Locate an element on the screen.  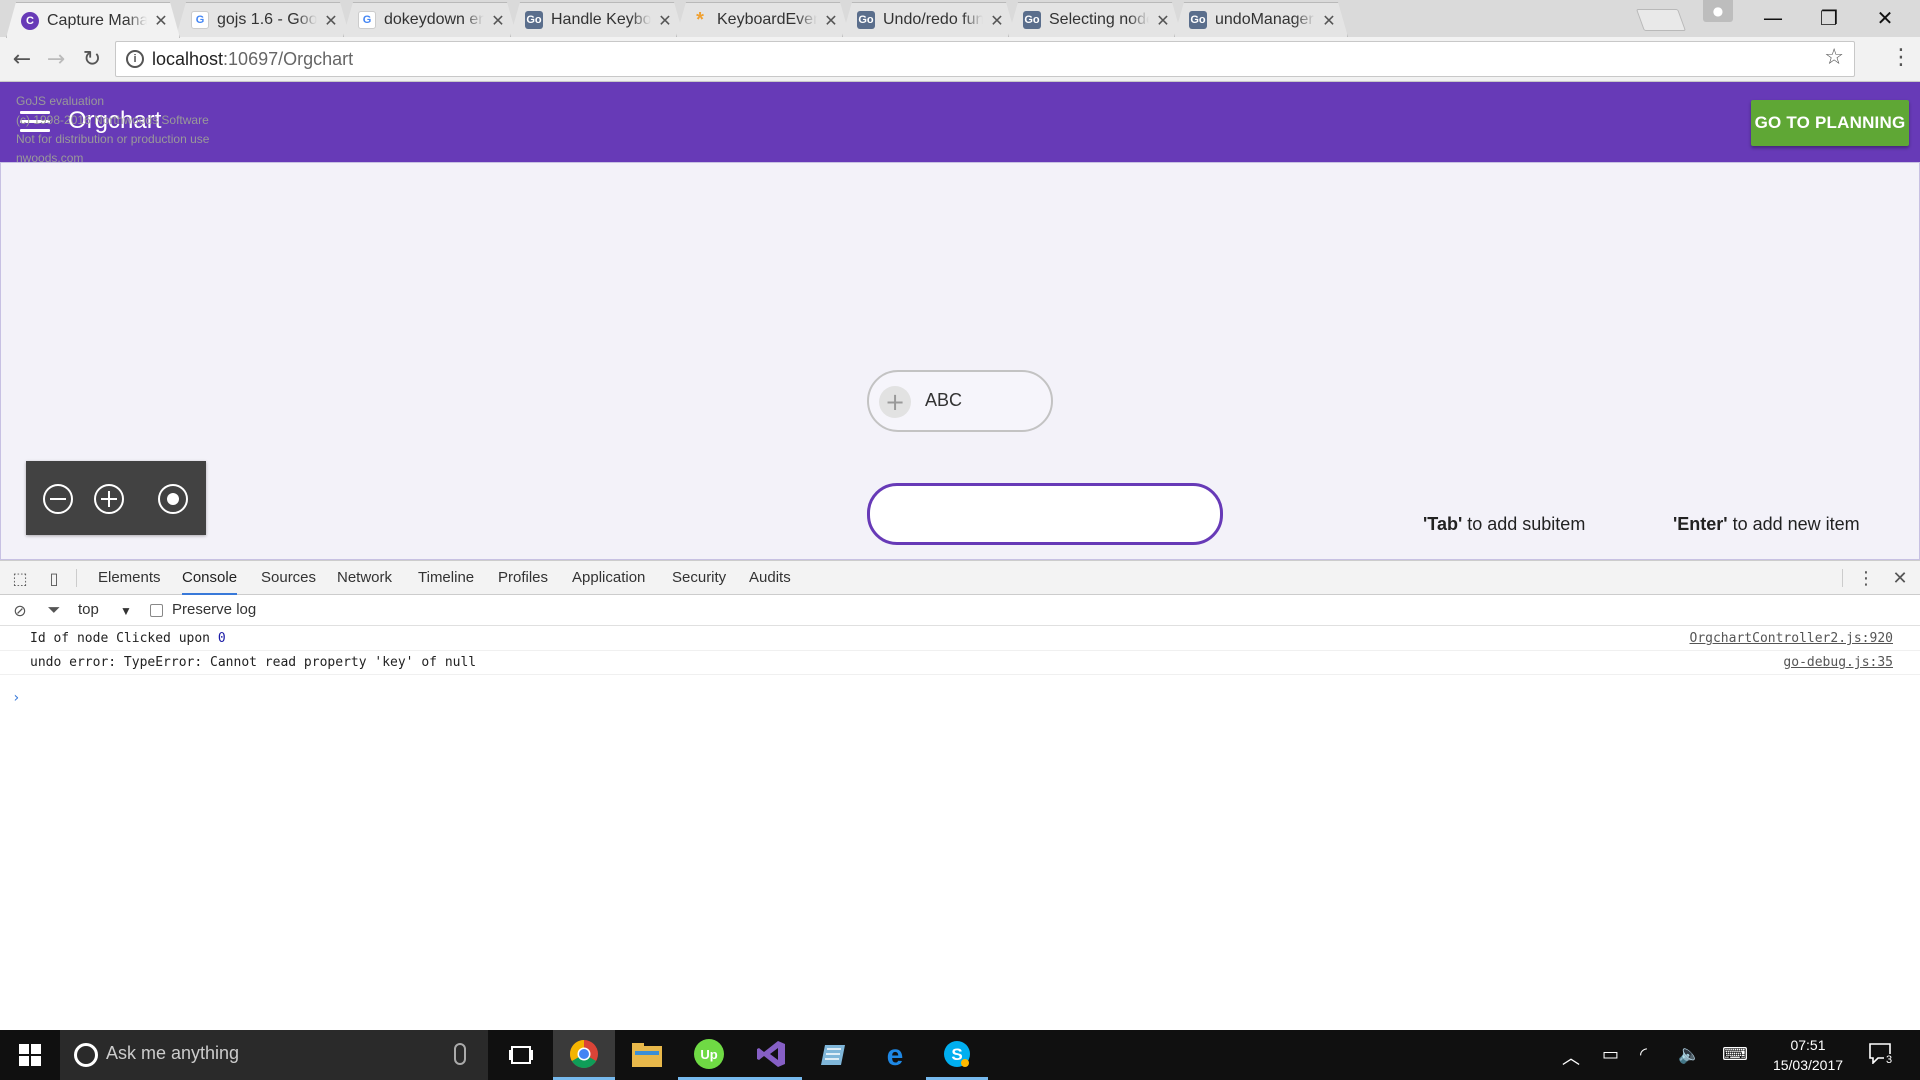
browser-tab: Go Selecting nodes: CT ✕ is located at coordinates (1095, 19).